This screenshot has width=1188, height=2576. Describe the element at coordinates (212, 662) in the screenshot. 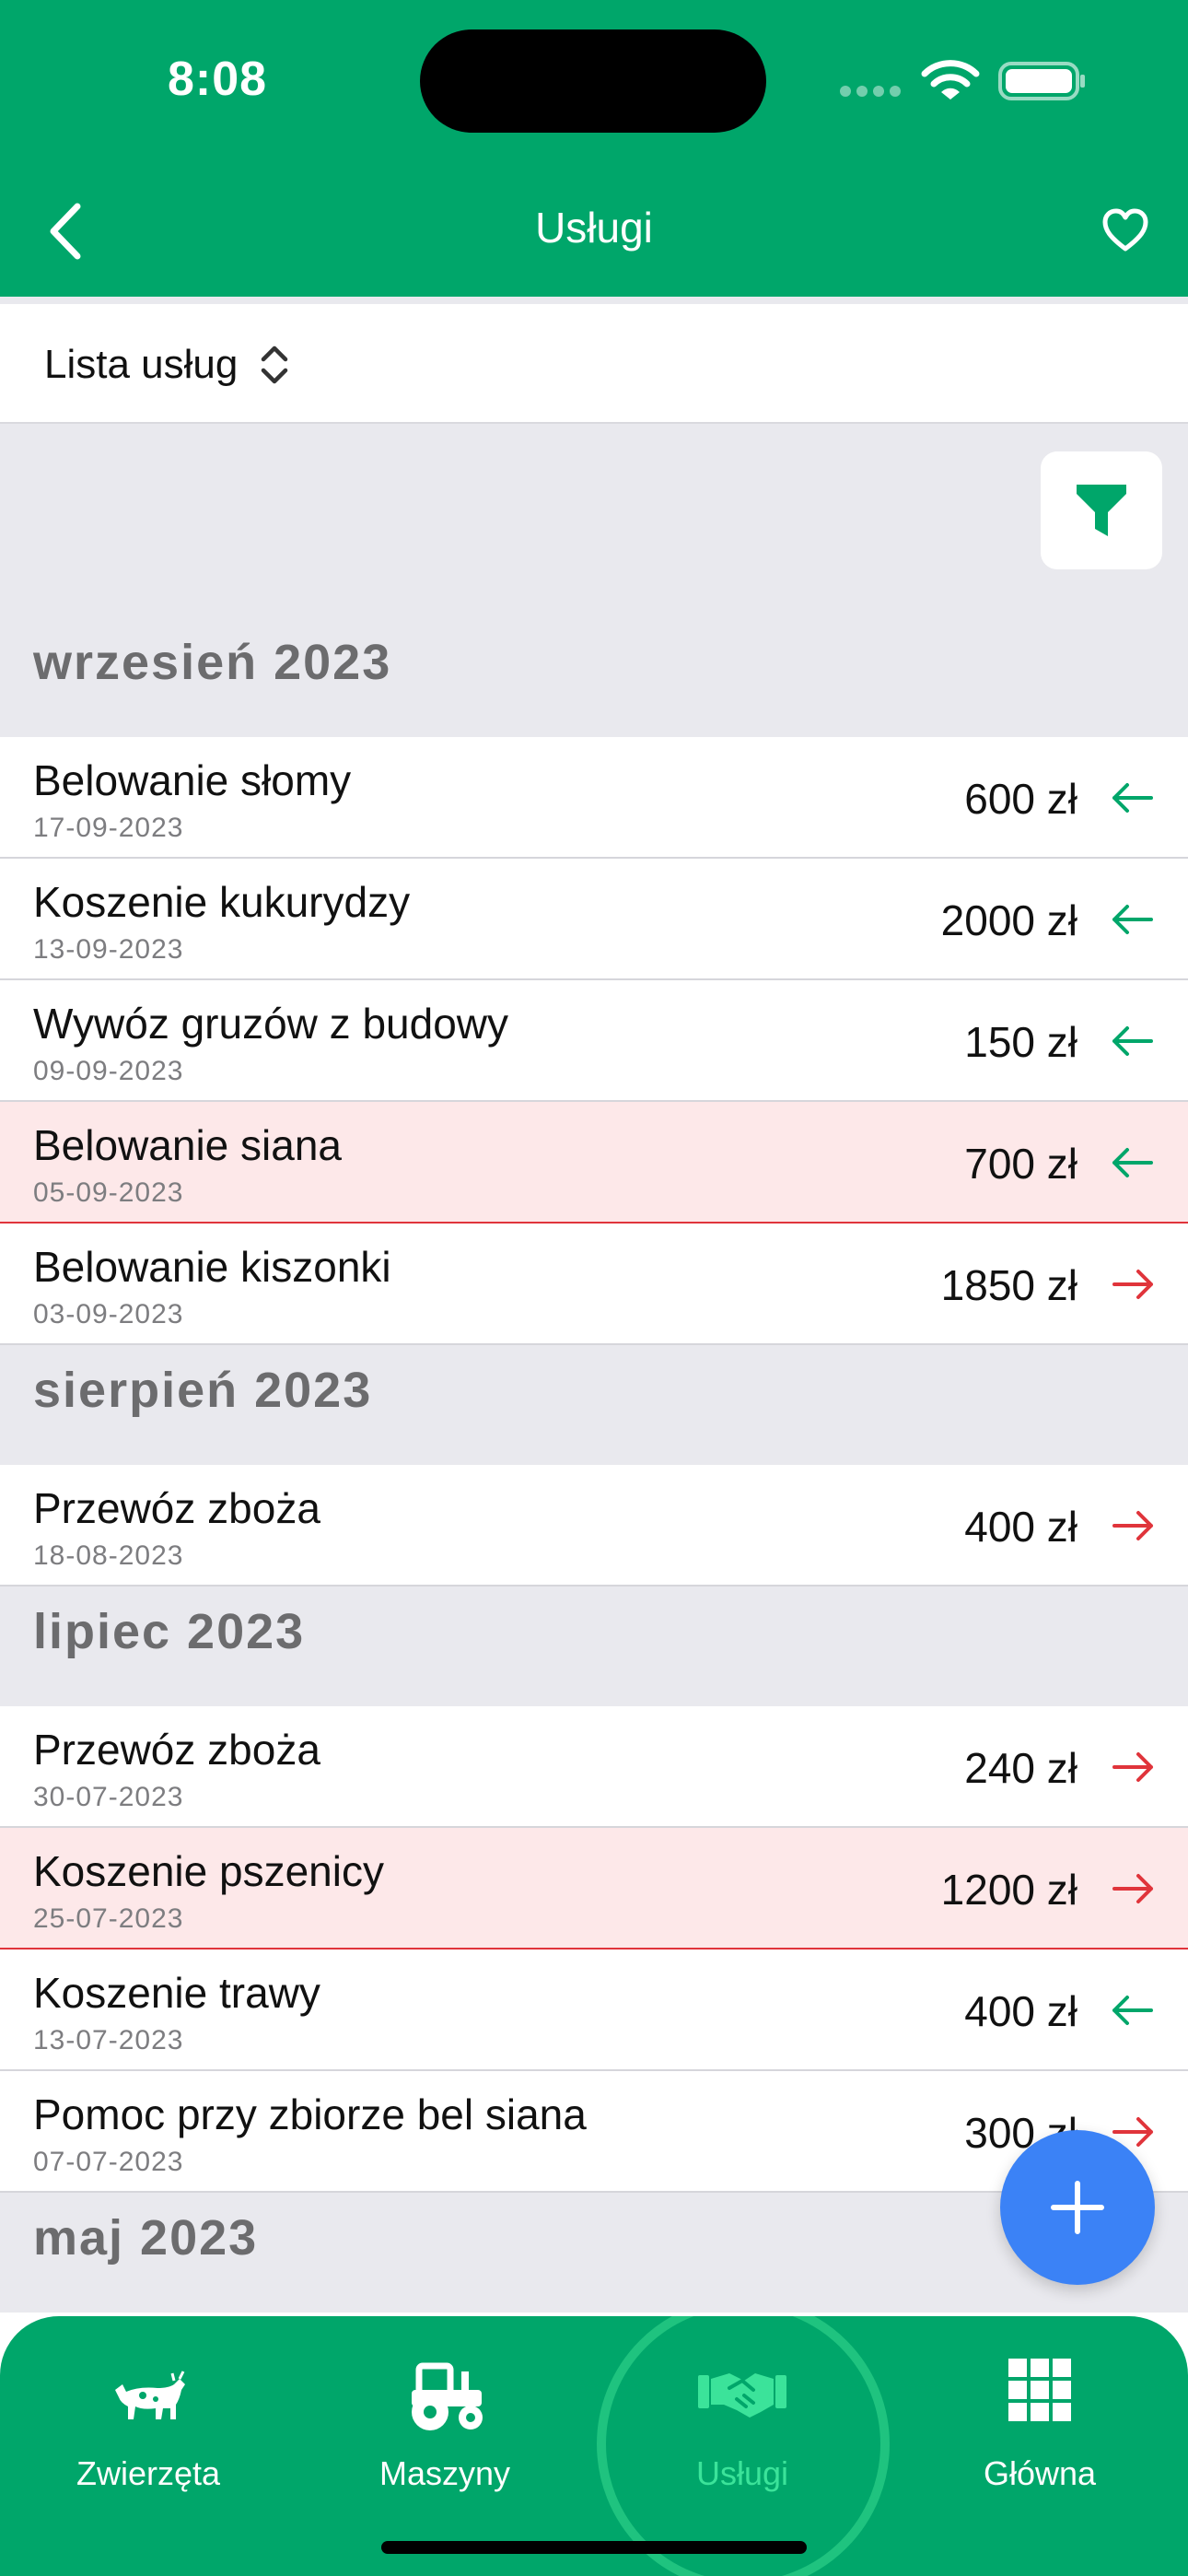

I see `section-header: wrzesień 2023` at that location.